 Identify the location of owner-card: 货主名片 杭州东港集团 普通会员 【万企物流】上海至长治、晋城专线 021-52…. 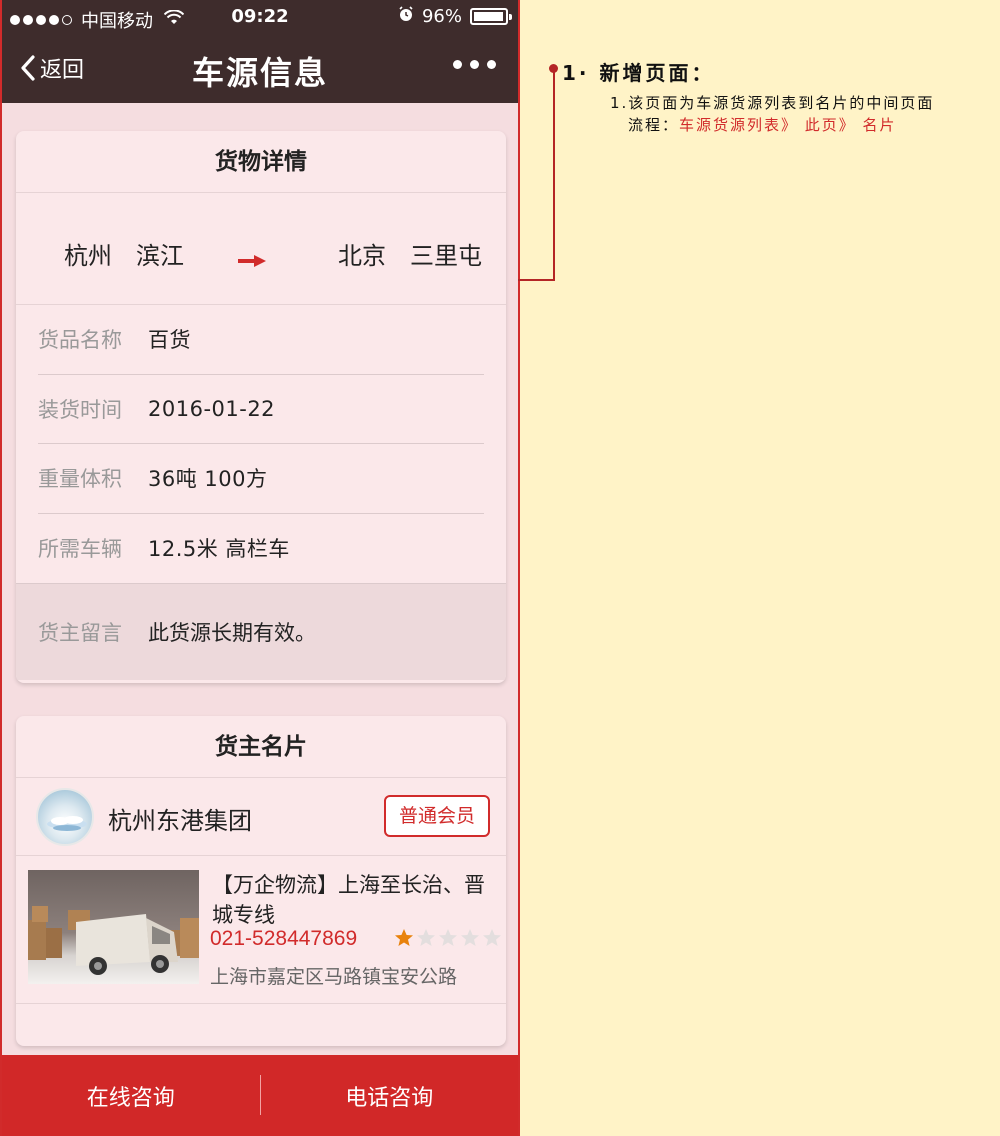
(261, 881).